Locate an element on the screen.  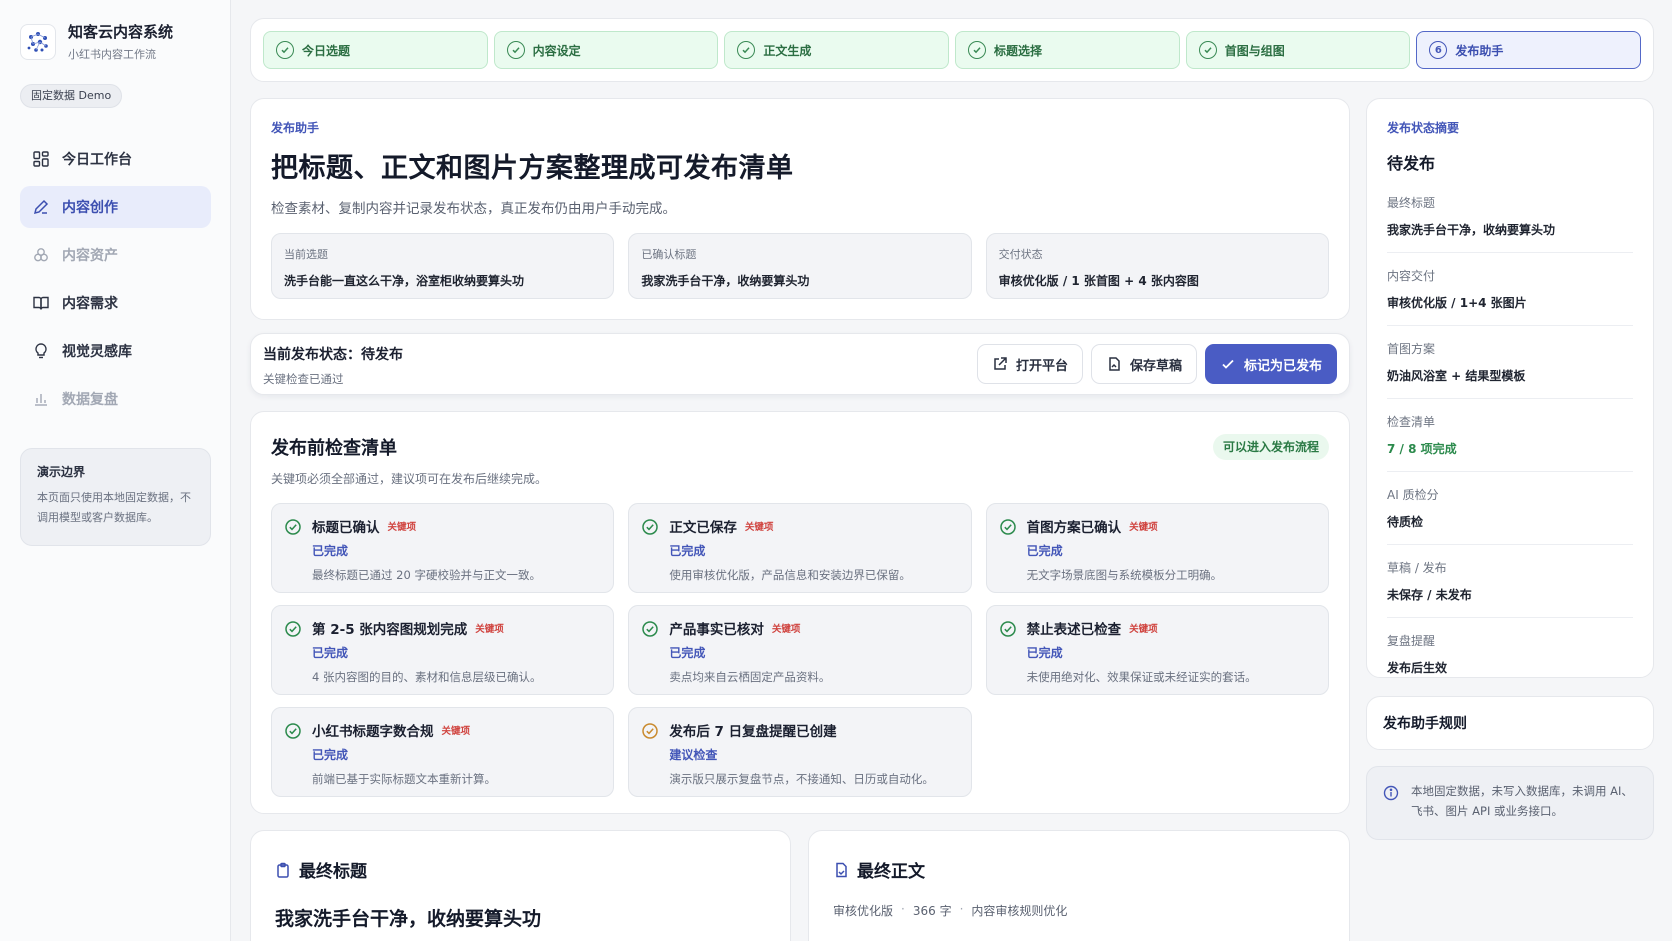
heading-text: 最终正文 is located at coordinates (891, 872).